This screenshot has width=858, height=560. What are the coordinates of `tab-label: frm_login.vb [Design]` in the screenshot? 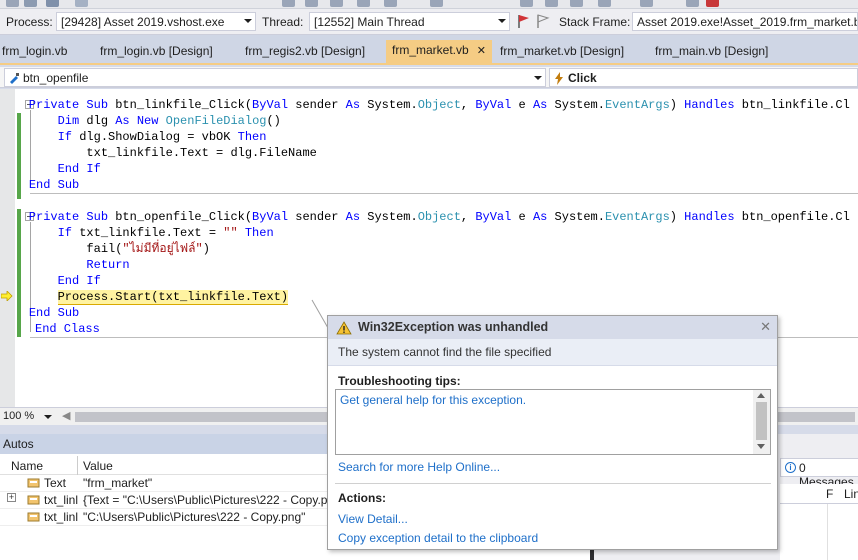 It's located at (156, 51).